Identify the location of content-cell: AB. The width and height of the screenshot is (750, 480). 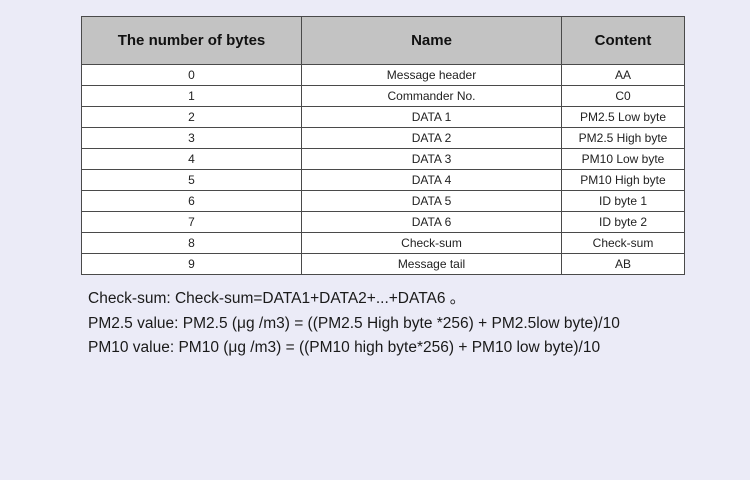
(623, 264).